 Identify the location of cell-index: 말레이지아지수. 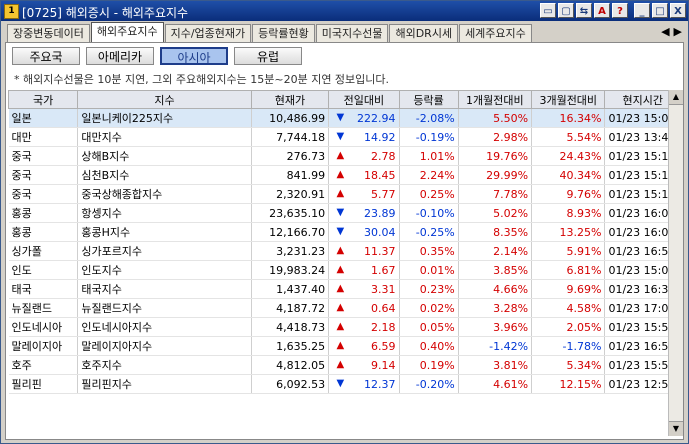
(164, 346).